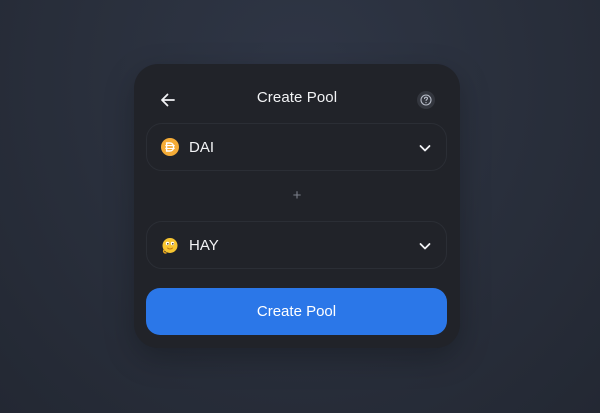 This screenshot has width=600, height=413. I want to click on question-circle-icon, so click(426, 100).